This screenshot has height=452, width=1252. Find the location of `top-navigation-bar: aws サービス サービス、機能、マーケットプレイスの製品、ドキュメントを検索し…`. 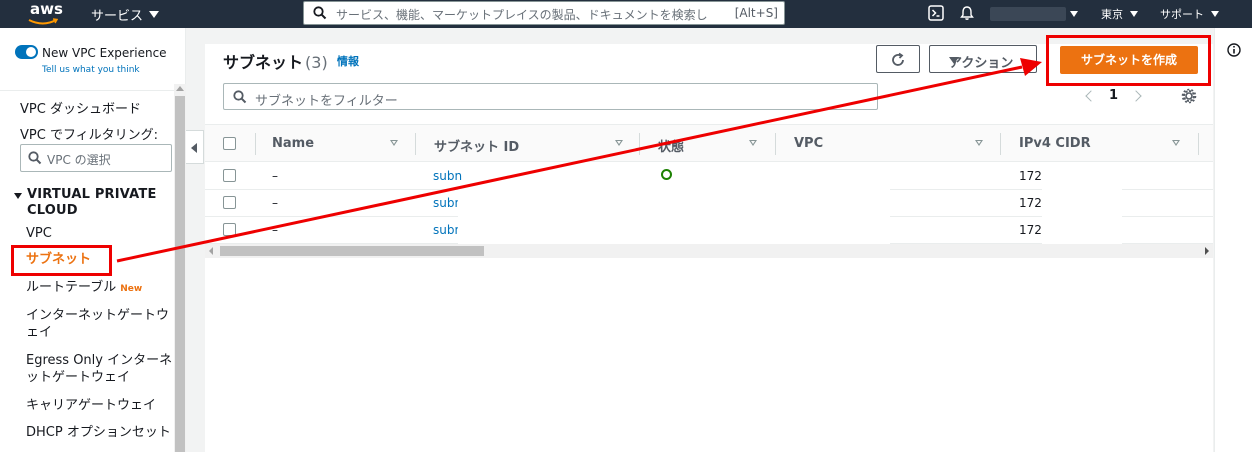

top-navigation-bar: aws サービス サービス、機能、マーケットプレイスの製品、ドキュメントを検索し… is located at coordinates (626, 14).